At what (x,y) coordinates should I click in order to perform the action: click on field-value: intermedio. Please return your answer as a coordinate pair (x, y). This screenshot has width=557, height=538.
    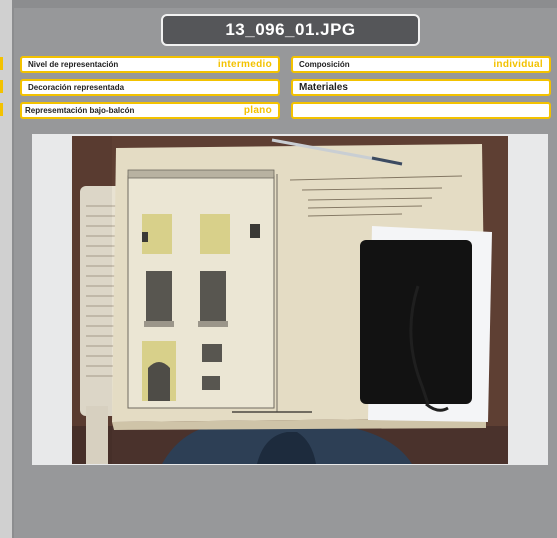
    Looking at the image, I should click on (244, 64).